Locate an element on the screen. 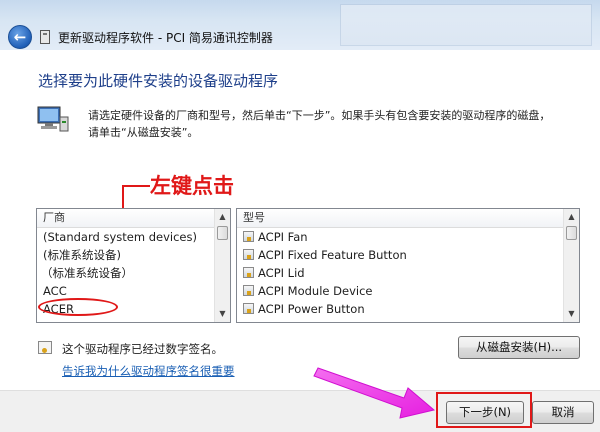  model-item-label: ACPI Fixed Feature Button is located at coordinates (332, 255).